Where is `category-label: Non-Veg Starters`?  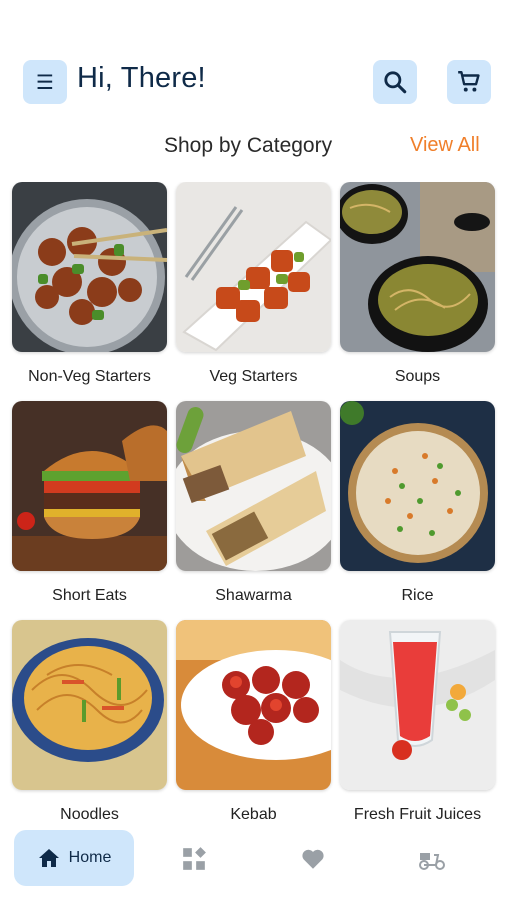
category-label: Non-Veg Starters is located at coordinates (89, 376).